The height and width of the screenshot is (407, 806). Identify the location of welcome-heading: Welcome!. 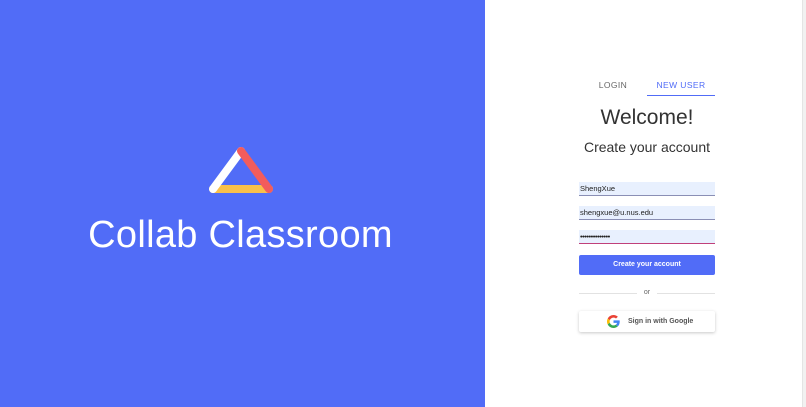
(647, 117).